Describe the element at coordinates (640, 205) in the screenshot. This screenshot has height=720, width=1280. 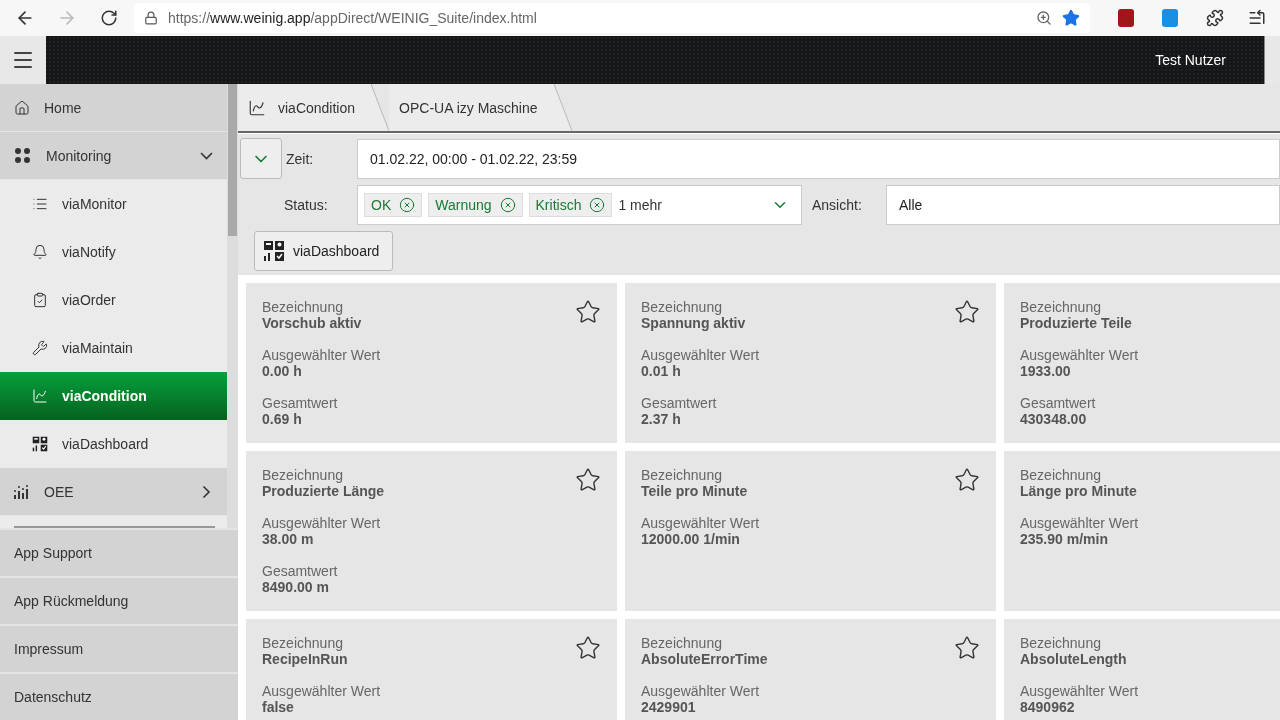
I see `more-count: 1 mehr` at that location.